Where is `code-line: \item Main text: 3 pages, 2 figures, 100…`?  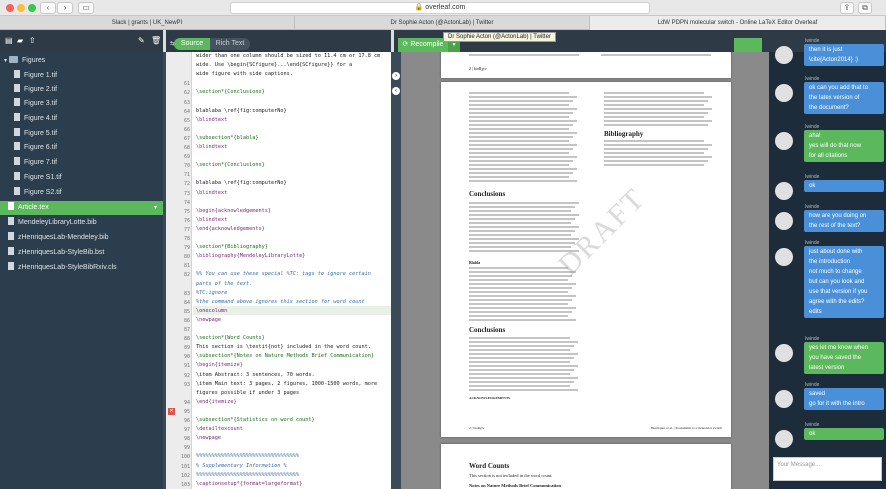 code-line: \item Main text: 3 pages, 2 figures, 100… is located at coordinates (287, 383).